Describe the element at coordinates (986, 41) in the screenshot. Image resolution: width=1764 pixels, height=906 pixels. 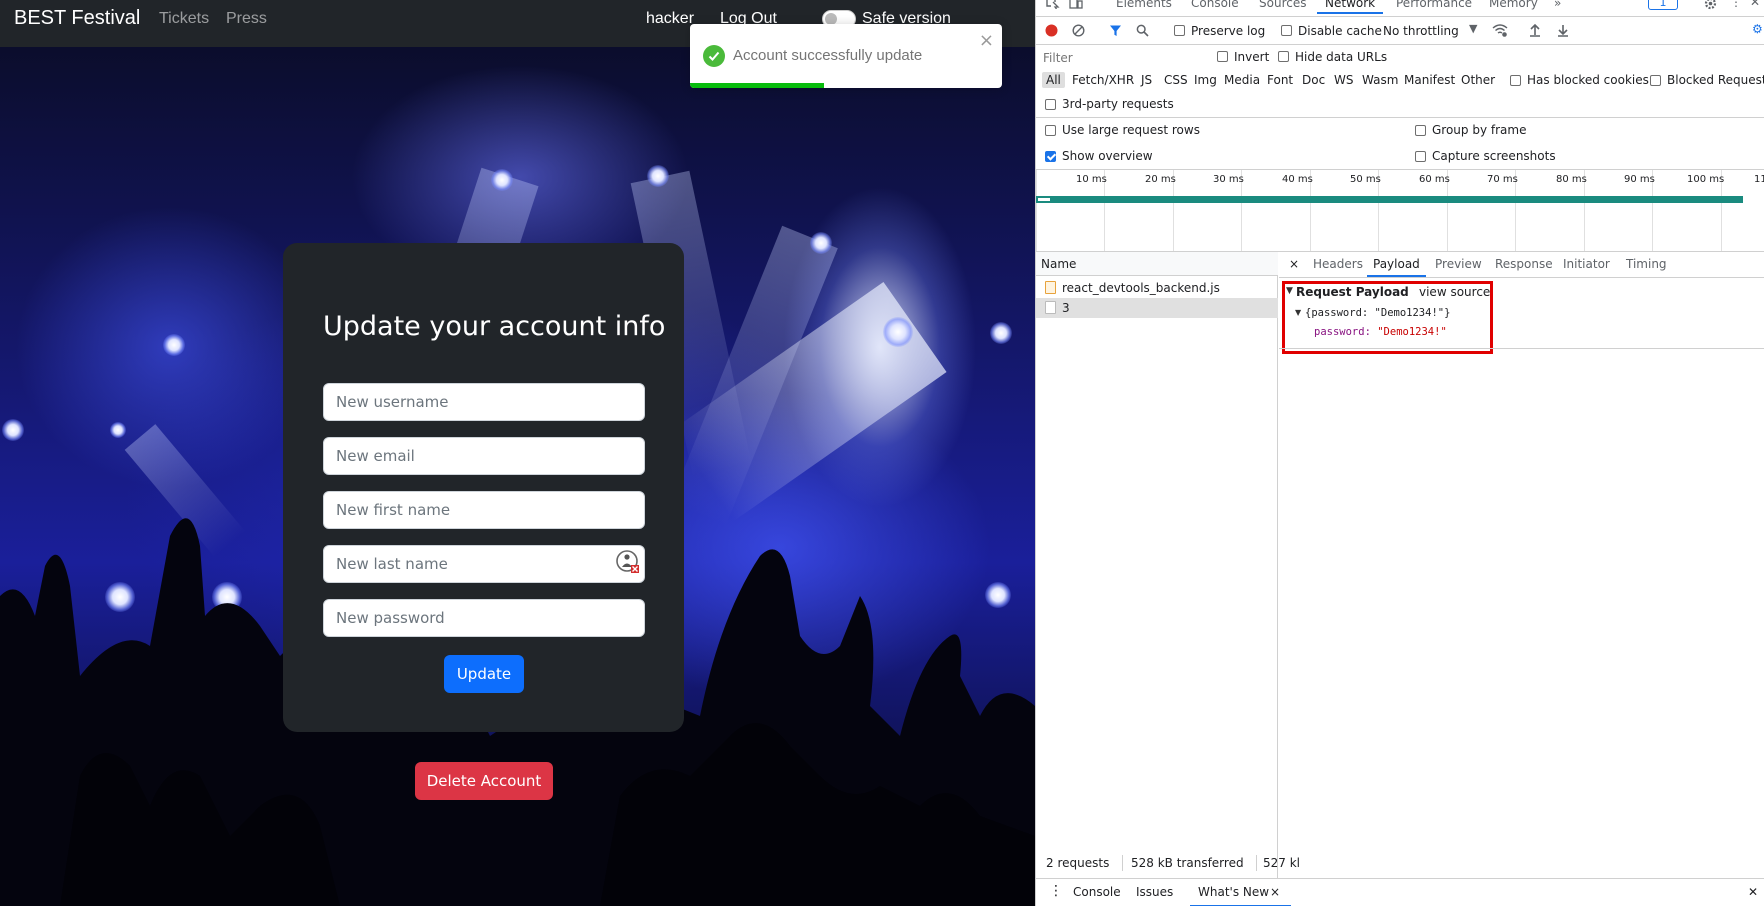
I see `toast-close-icon: ×` at that location.